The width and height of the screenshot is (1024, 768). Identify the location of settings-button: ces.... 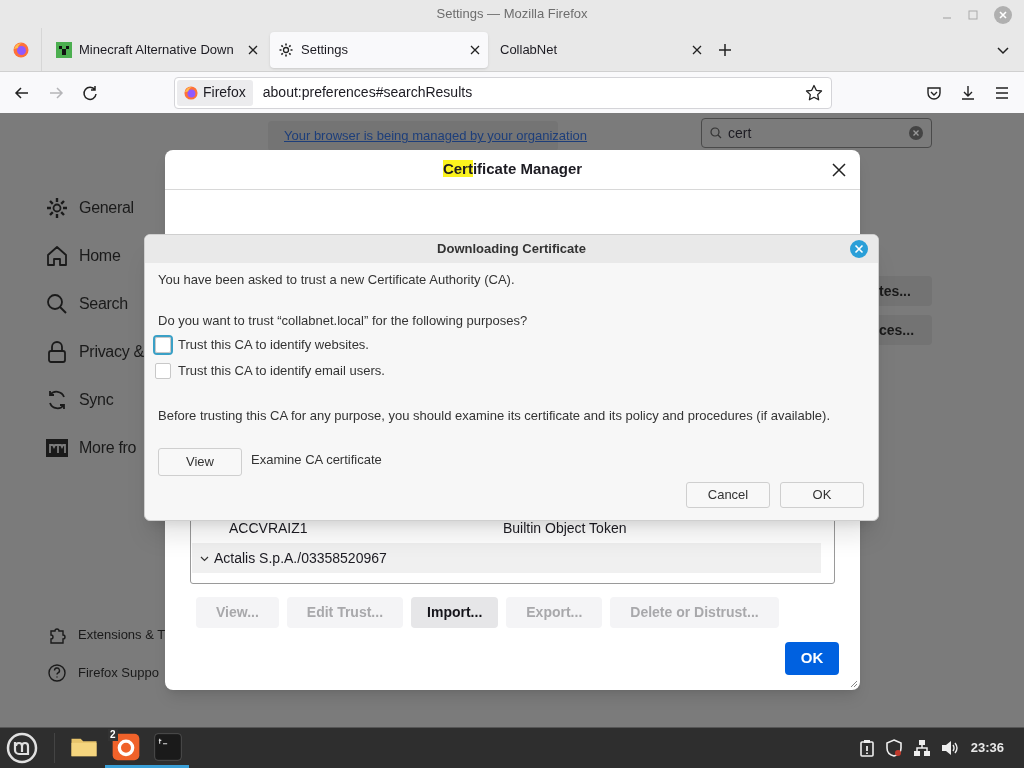
(905, 330).